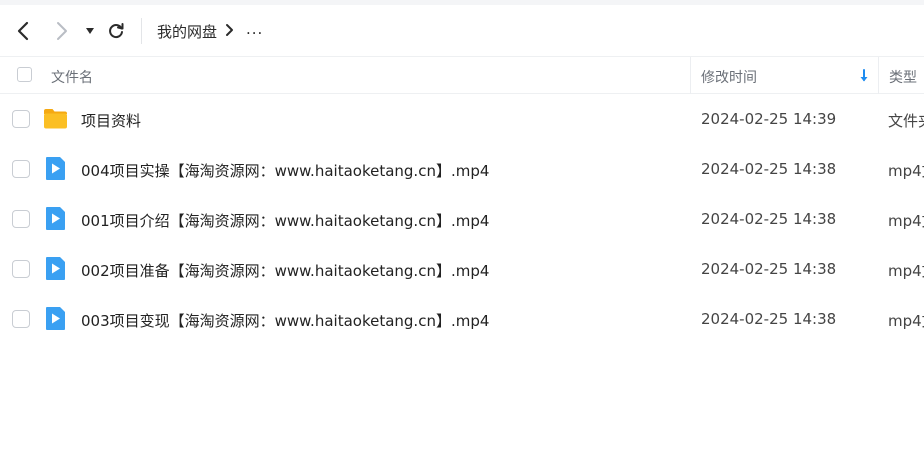 The height and width of the screenshot is (454, 924). Describe the element at coordinates (141, 31) in the screenshot. I see `toolbar-divider` at that location.